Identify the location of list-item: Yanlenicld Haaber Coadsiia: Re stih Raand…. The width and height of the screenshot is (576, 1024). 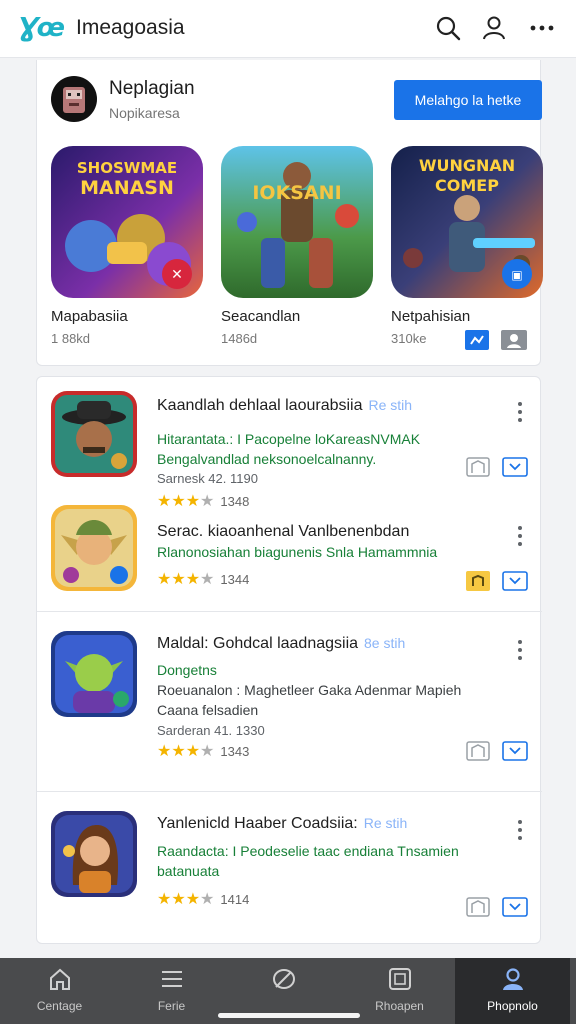
(289, 868).